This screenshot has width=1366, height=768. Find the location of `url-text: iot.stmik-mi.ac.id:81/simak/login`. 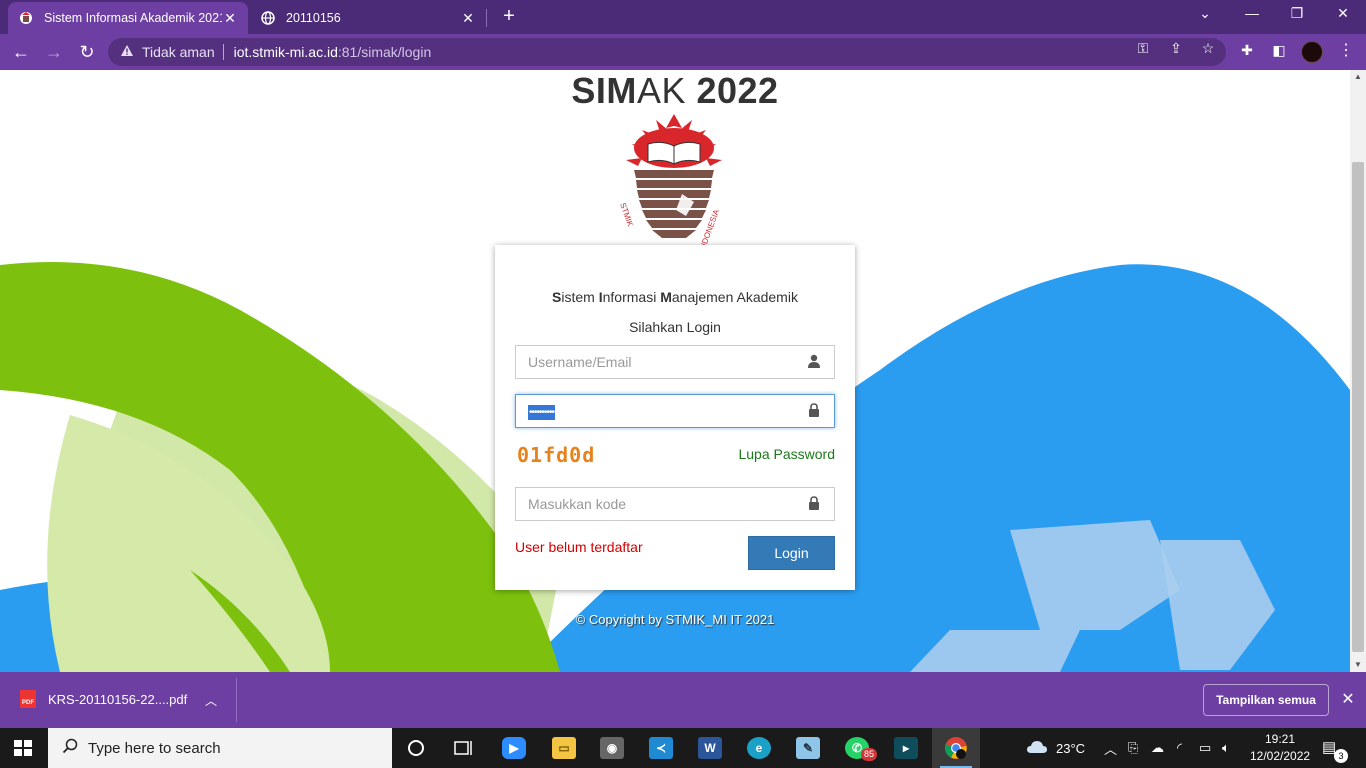

url-text: iot.stmik-mi.ac.id:81/simak/login is located at coordinates (333, 52).